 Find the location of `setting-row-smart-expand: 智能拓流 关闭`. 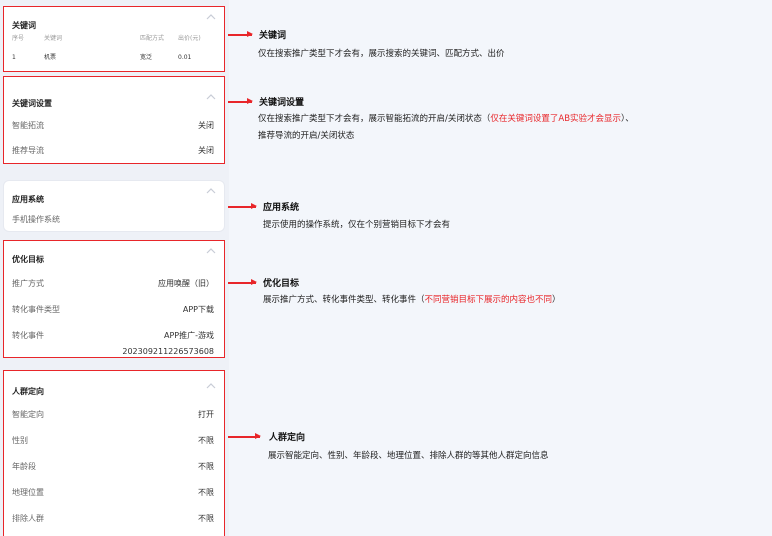

setting-row-smart-expand: 智能拓流 关闭 is located at coordinates (113, 126).